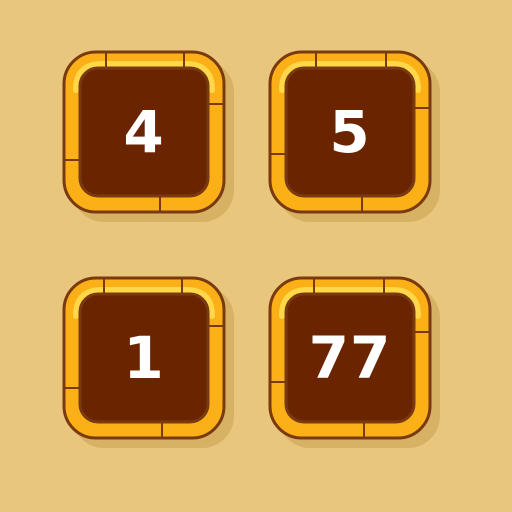  What do you see at coordinates (350, 132) in the screenshot?
I see `tile-value: 5` at bounding box center [350, 132].